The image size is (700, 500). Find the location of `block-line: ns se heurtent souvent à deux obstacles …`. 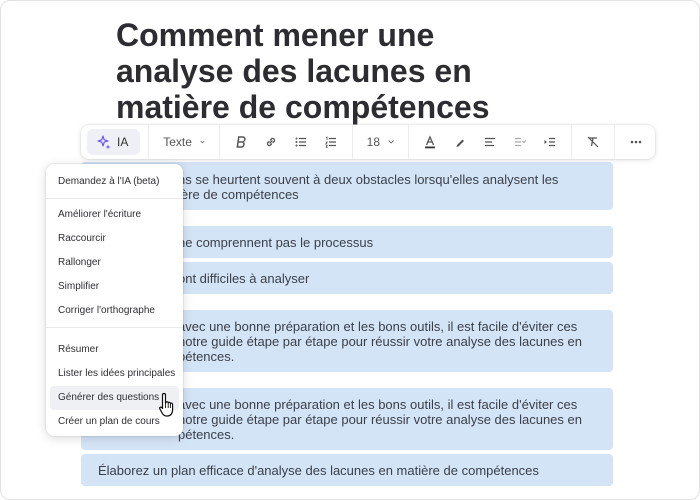

block-line: ns se heurtent souvent à deux obstacles … is located at coordinates (368, 179).